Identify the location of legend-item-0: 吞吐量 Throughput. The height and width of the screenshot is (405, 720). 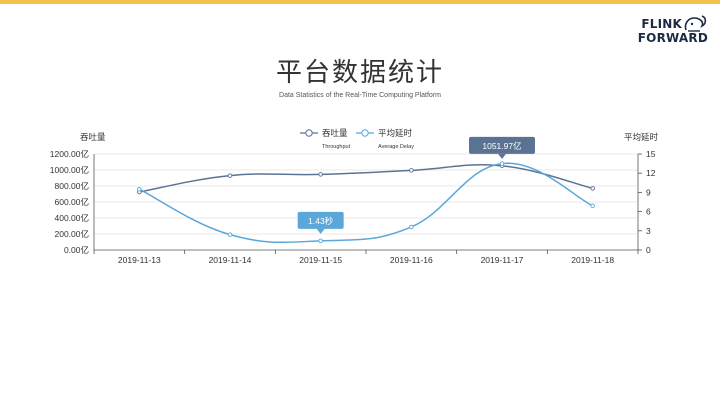
(325, 139).